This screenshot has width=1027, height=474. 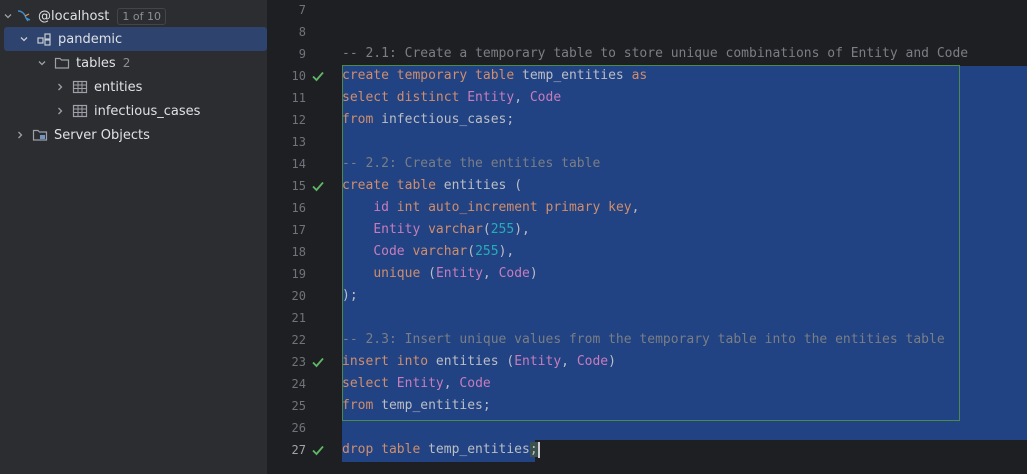 I want to click on folder-icon, so click(x=62, y=63).